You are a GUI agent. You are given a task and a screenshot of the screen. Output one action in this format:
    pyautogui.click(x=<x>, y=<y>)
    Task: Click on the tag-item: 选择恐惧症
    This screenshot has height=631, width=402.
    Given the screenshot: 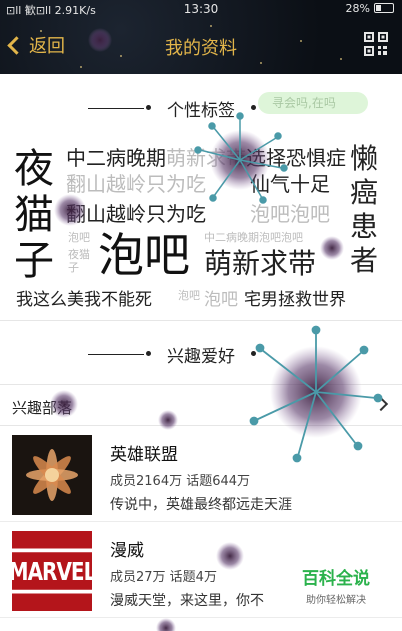 What is the action you would take?
    pyautogui.click(x=296, y=158)
    